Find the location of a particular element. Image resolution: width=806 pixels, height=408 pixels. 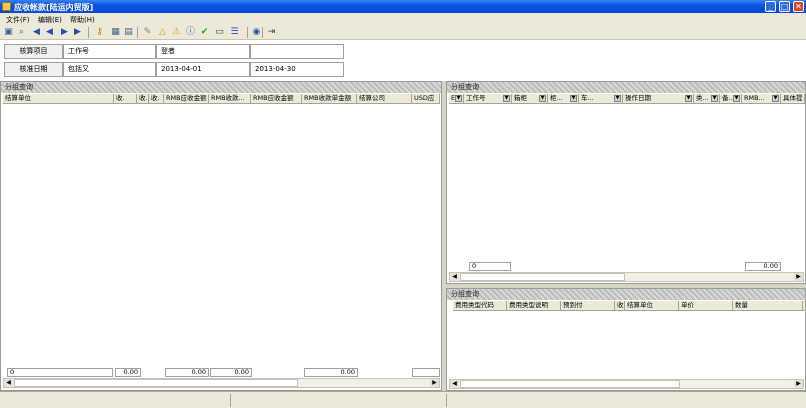

bell-icon: △ is located at coordinates (162, 32).